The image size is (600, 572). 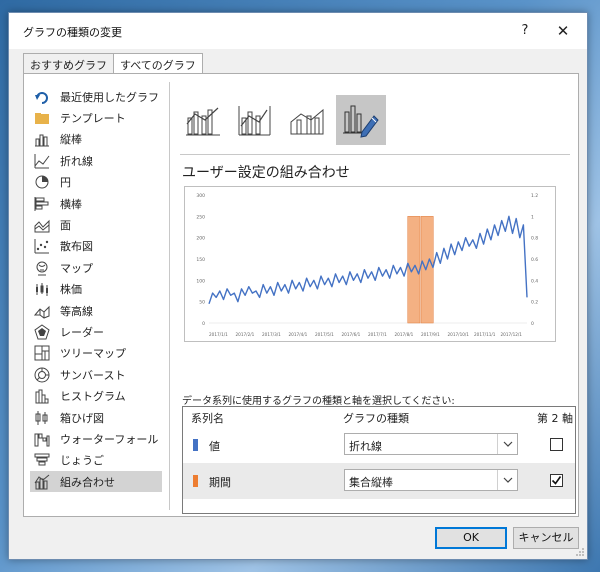 I want to click on chart-type-item: 円, so click(x=96, y=182).